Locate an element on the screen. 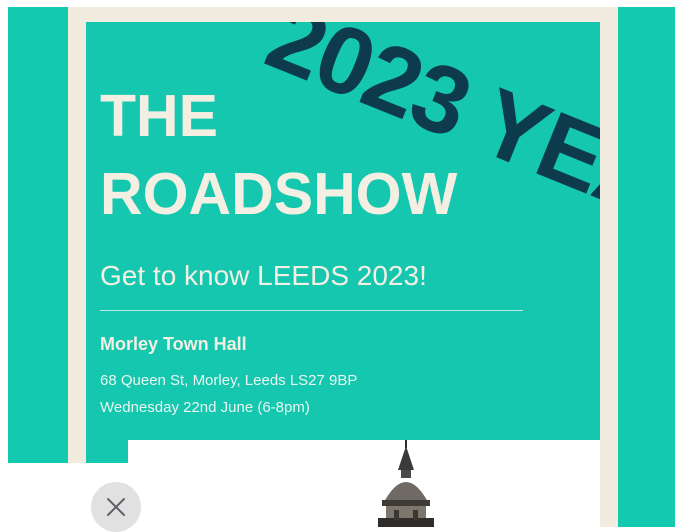 The height and width of the screenshot is (532, 675). close-button is located at coordinates (116, 507).